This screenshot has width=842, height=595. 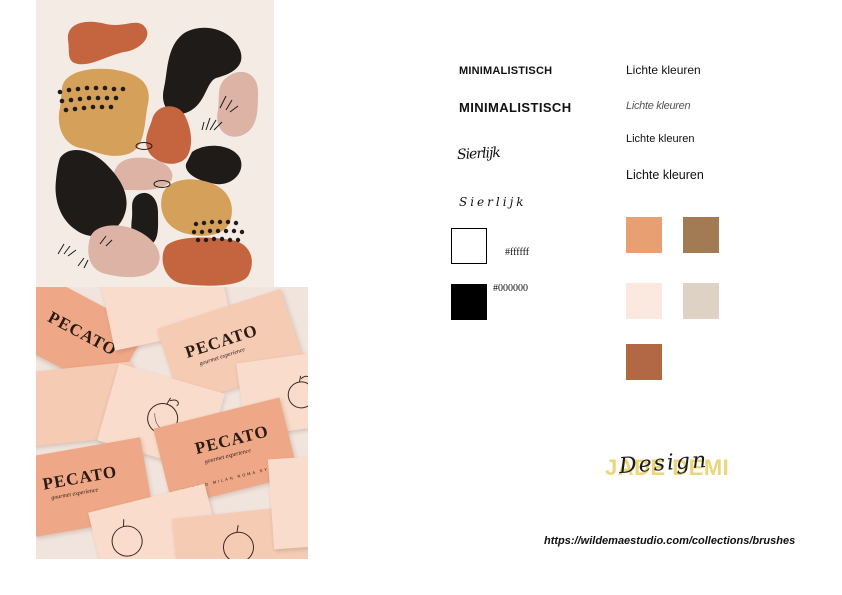 What do you see at coordinates (237, 104) in the screenshot?
I see `blush-shape-right` at bounding box center [237, 104].